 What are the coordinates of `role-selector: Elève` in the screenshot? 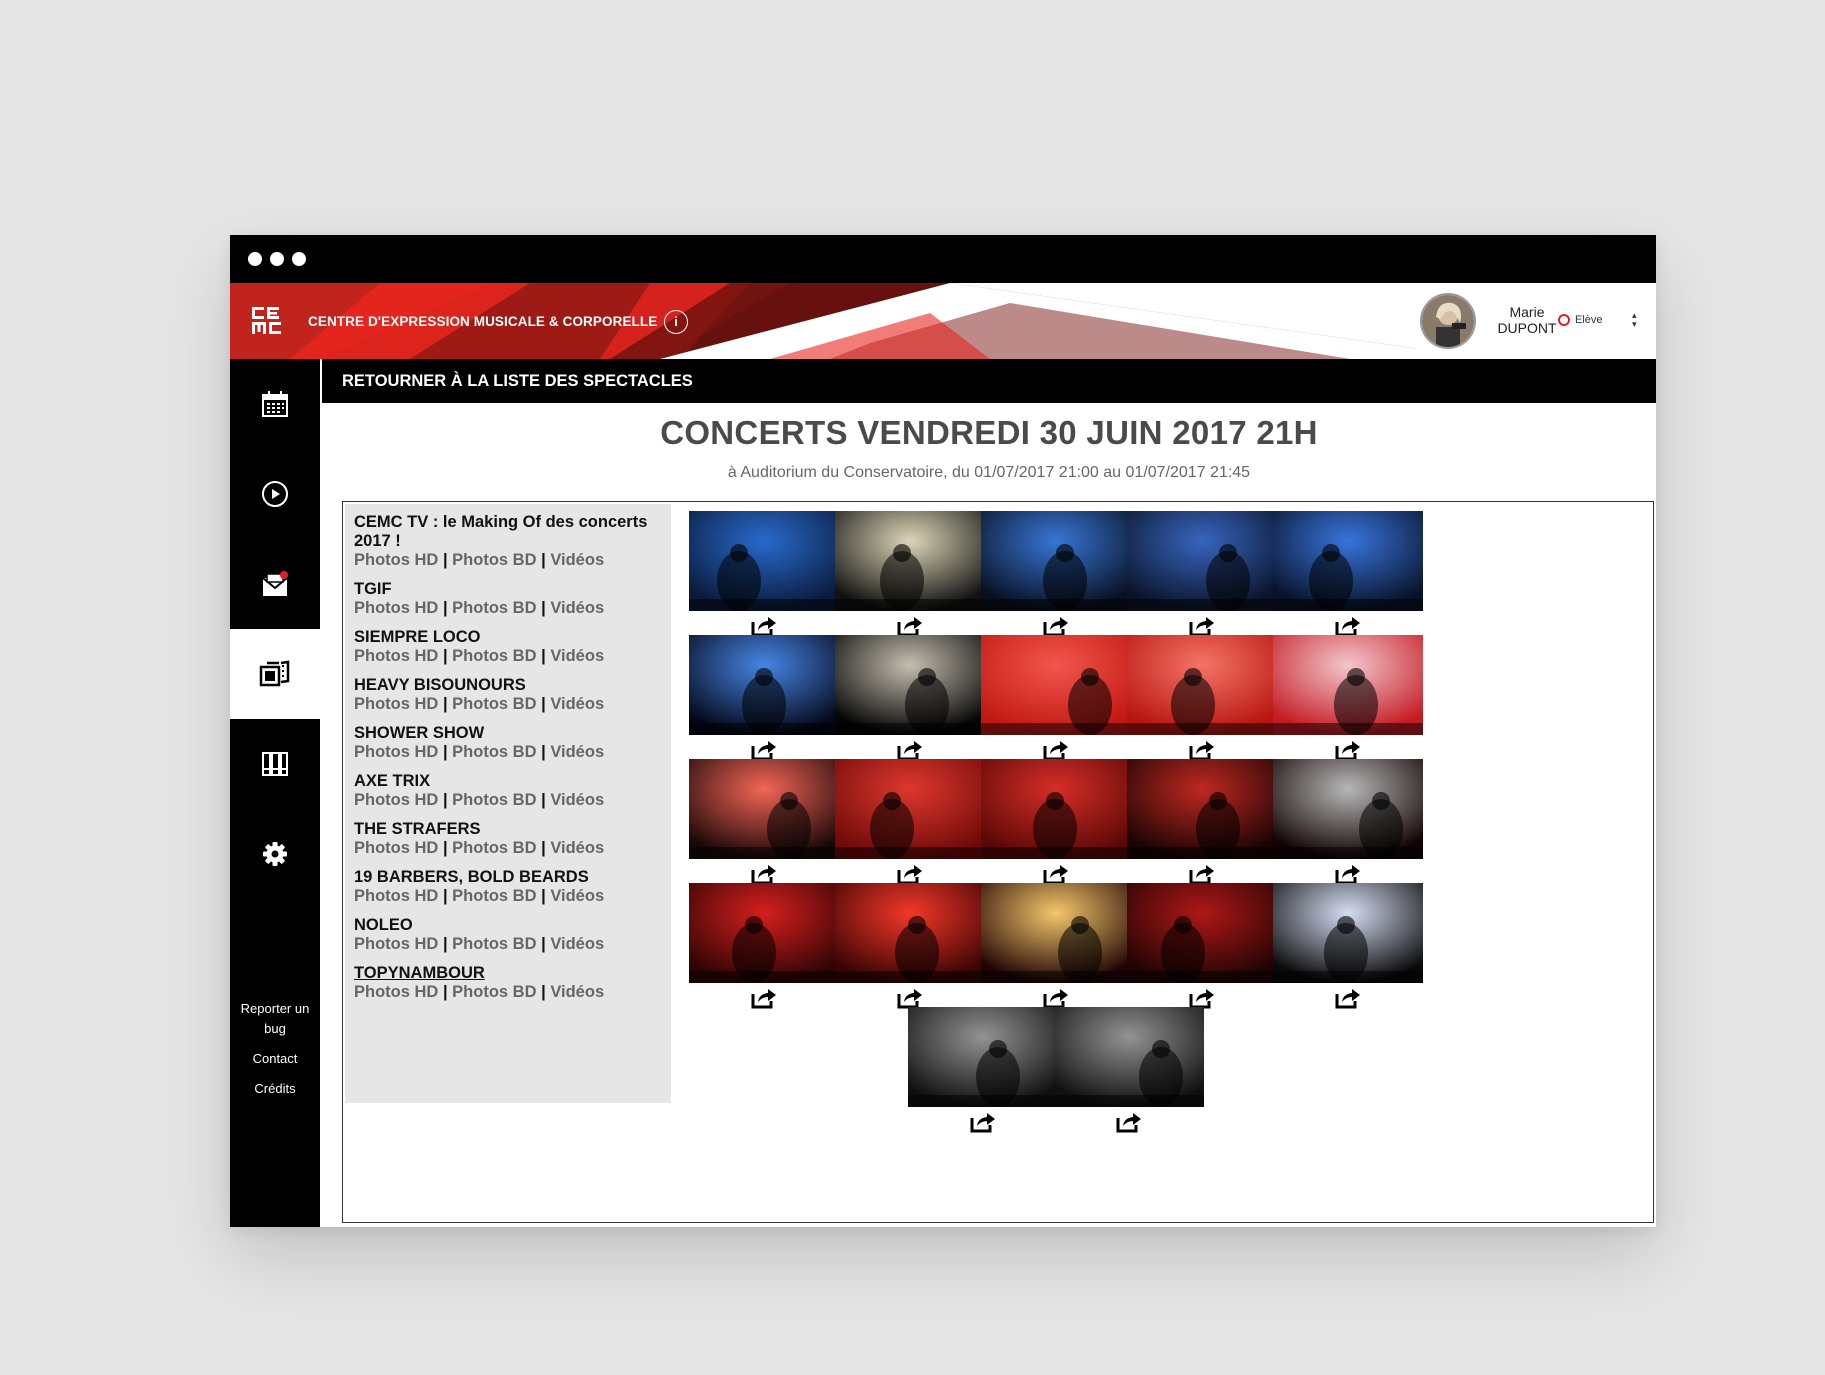 It's located at (1580, 320).